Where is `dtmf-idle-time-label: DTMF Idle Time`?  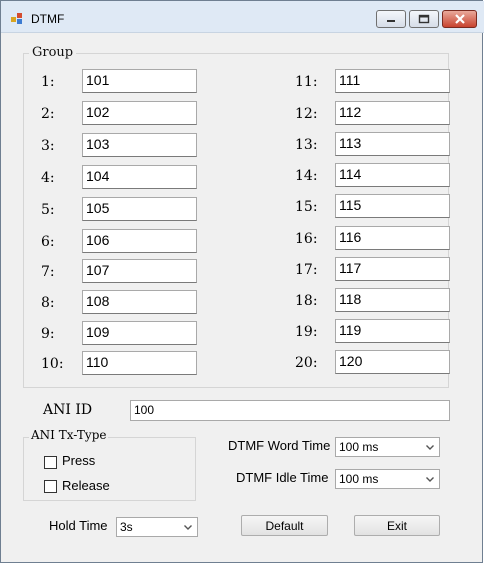 dtmf-idle-time-label: DTMF Idle Time is located at coordinates (282, 477).